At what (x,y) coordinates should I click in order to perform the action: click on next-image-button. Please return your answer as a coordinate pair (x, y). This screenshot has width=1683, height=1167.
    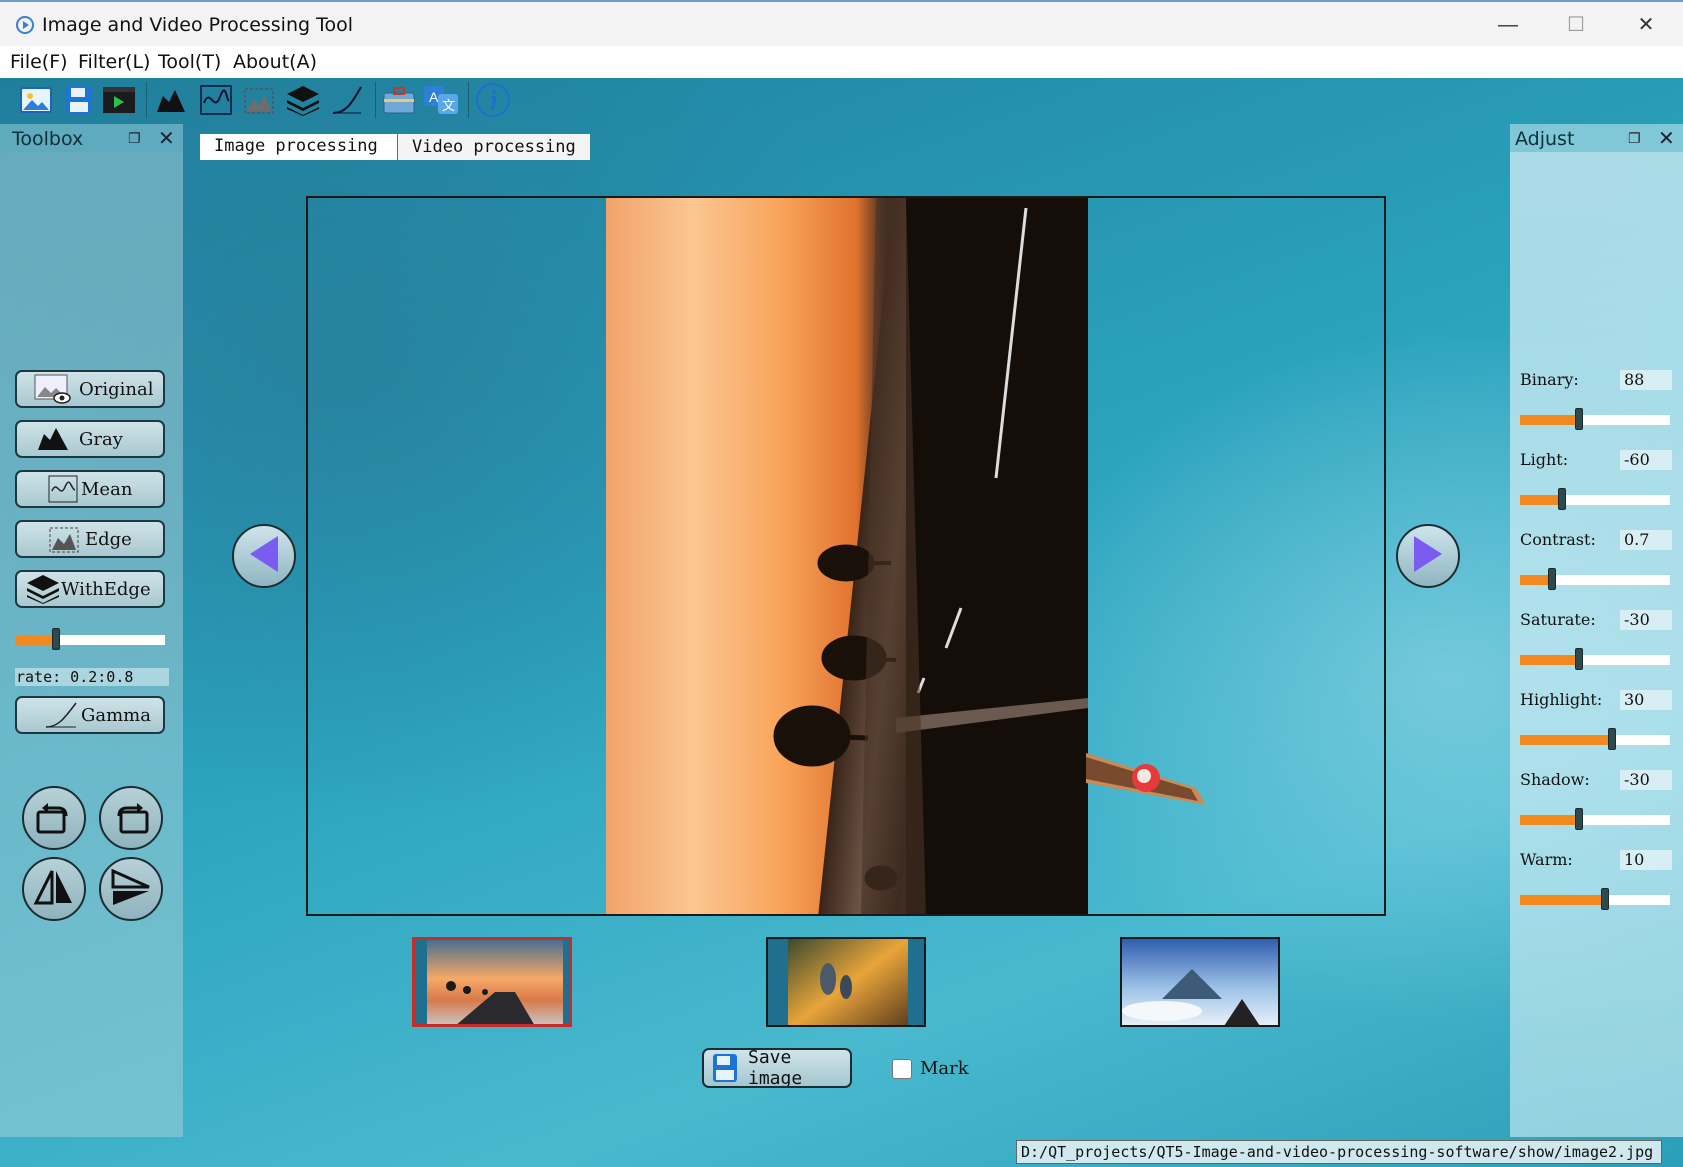
    Looking at the image, I should click on (1428, 556).